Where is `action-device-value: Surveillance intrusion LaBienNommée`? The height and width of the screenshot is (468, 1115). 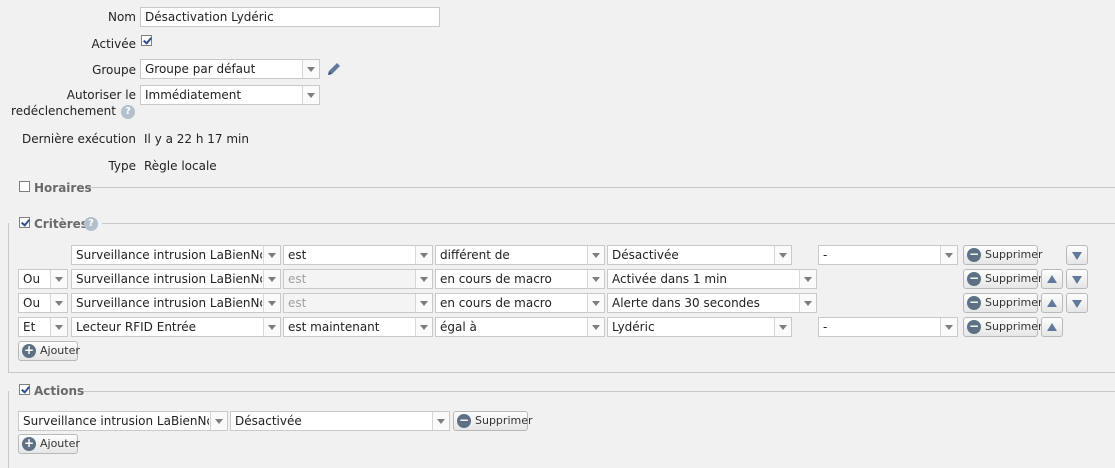 action-device-value: Surveillance intrusion LaBienNommée is located at coordinates (116, 421).